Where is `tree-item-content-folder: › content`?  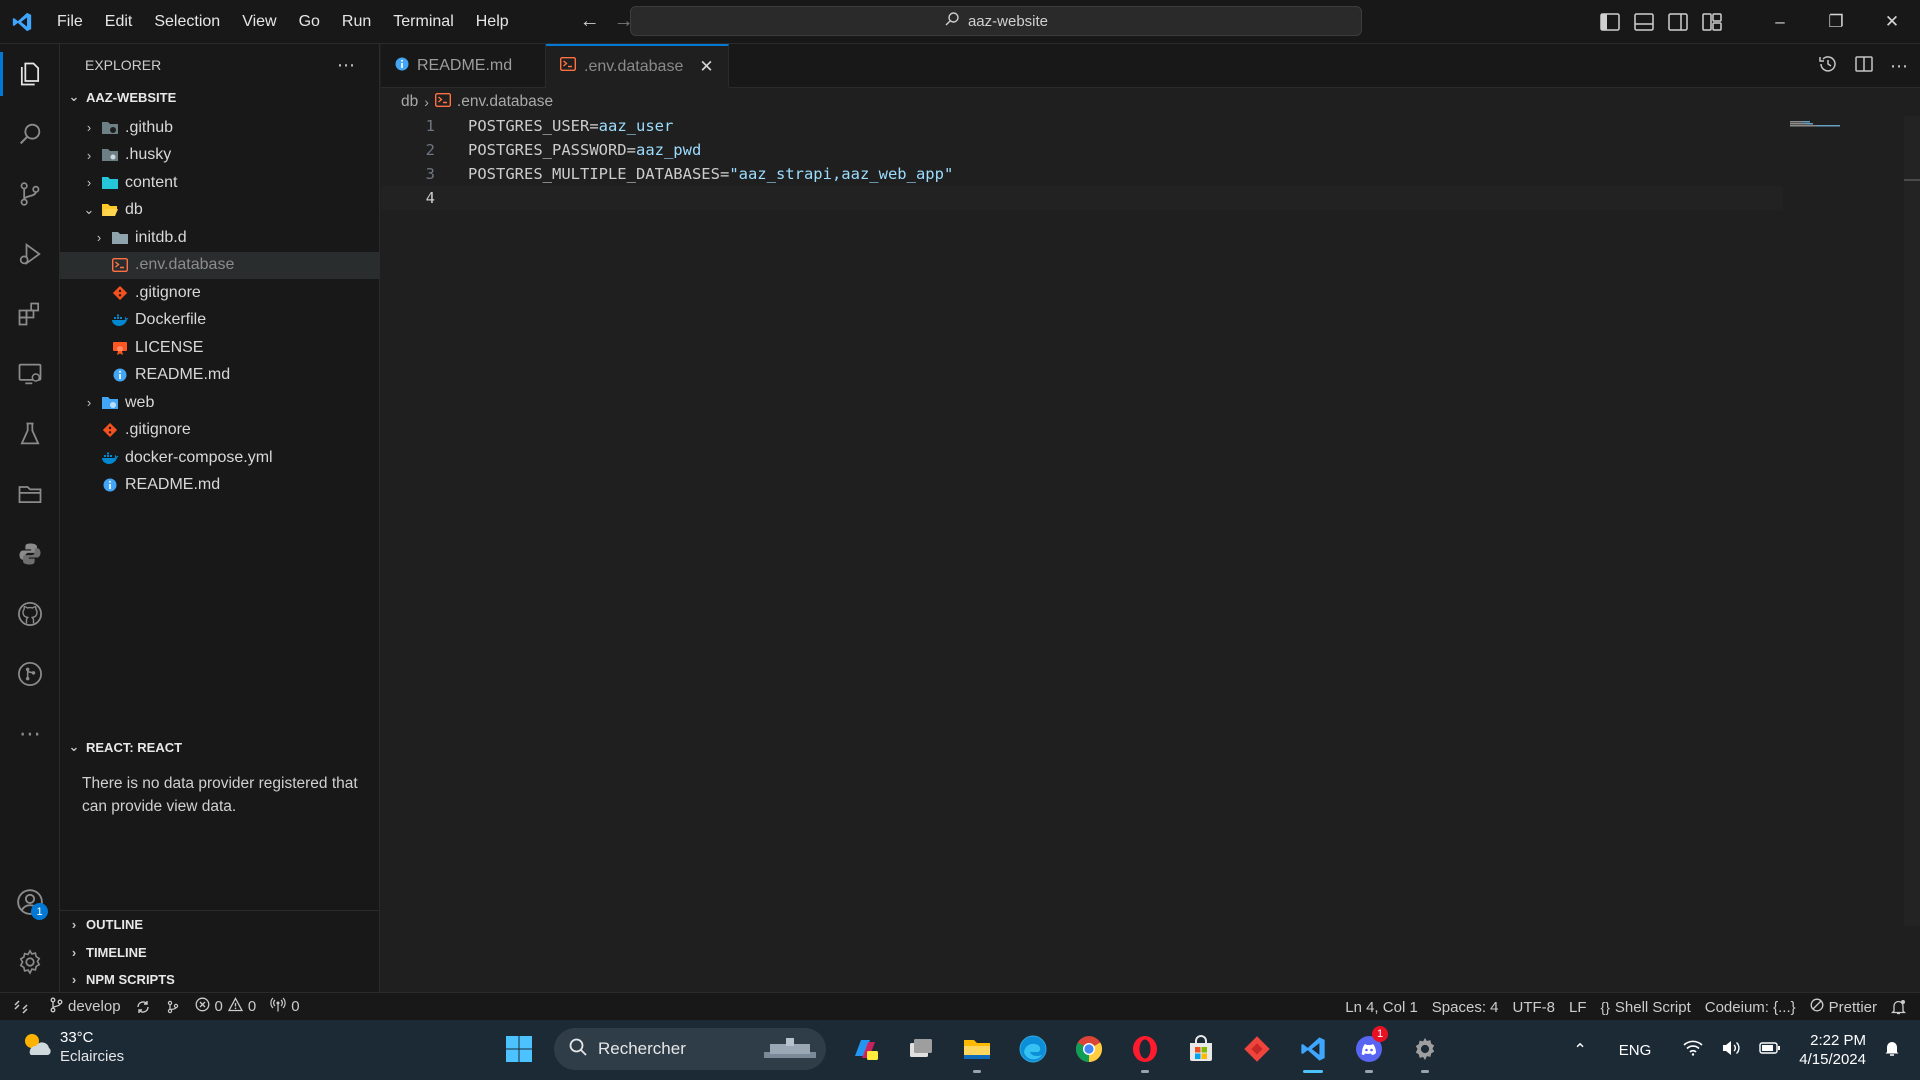 tree-item-content-folder: › content is located at coordinates (219, 183).